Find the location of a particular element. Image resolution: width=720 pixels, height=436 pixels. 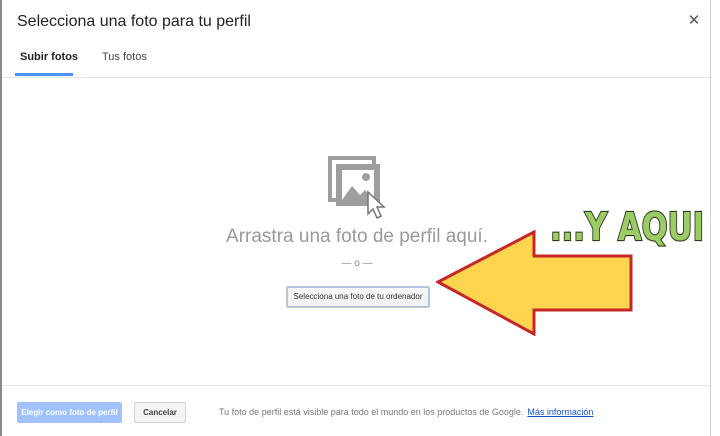

annotation-text: ...Y AQUI is located at coordinates (627, 227).